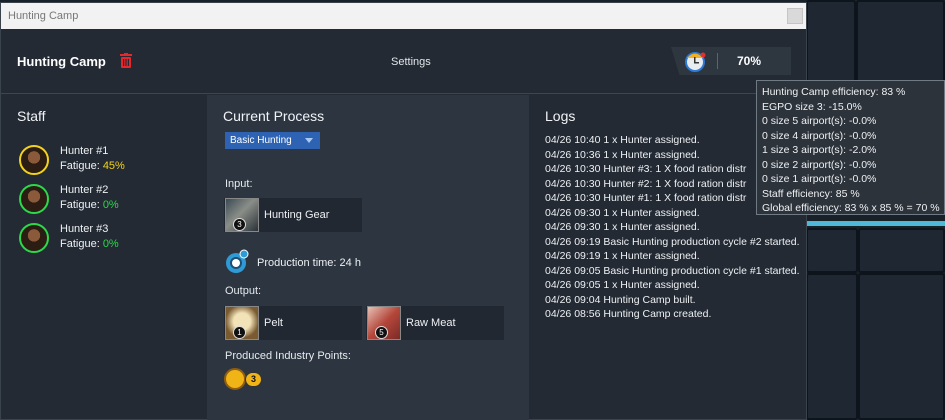 Image resolution: width=945 pixels, height=420 pixels. What do you see at coordinates (431, 323) in the screenshot?
I see `output-item-name: Raw Meat` at bounding box center [431, 323].